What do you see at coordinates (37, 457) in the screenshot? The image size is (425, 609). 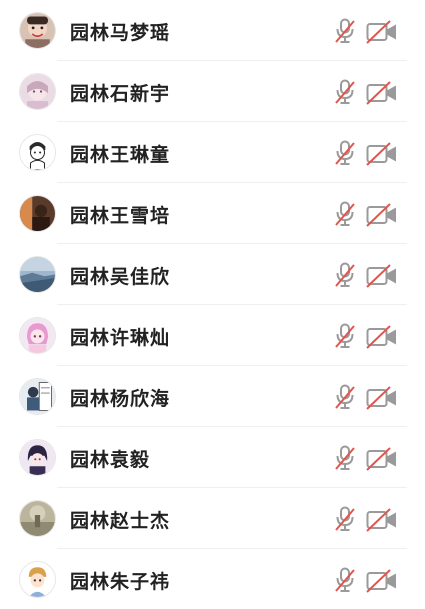 I see `anime-dark-hair-avatar` at bounding box center [37, 457].